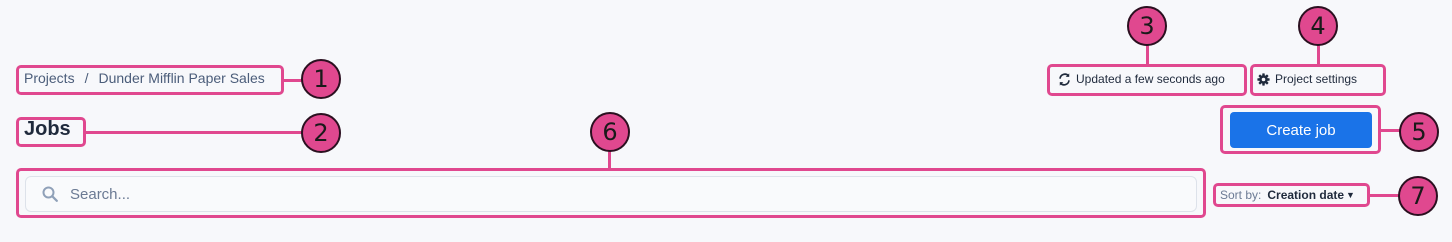  I want to click on annotation-box-sort, so click(1291, 195).